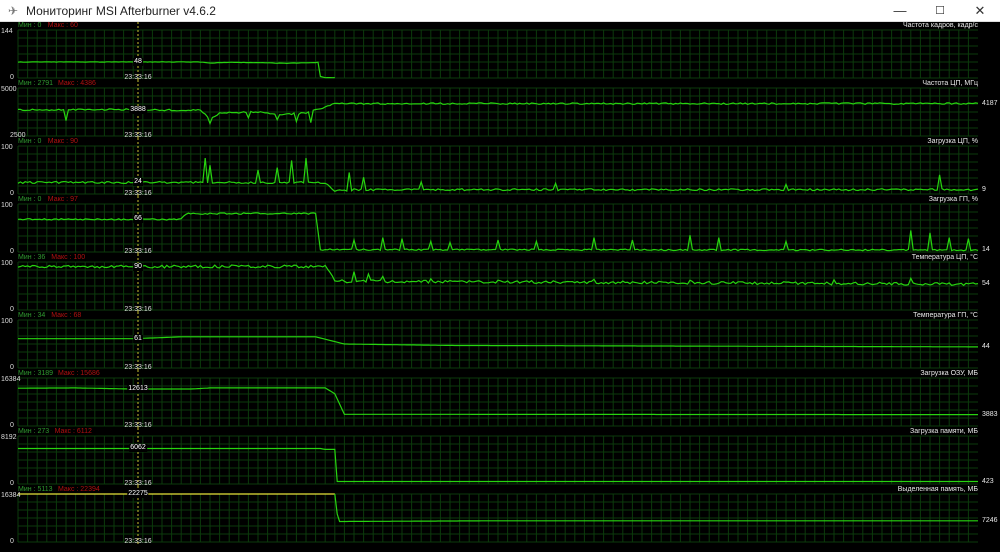  What do you see at coordinates (7, 31) in the screenshot?
I see `scale-top: 144` at bounding box center [7, 31].